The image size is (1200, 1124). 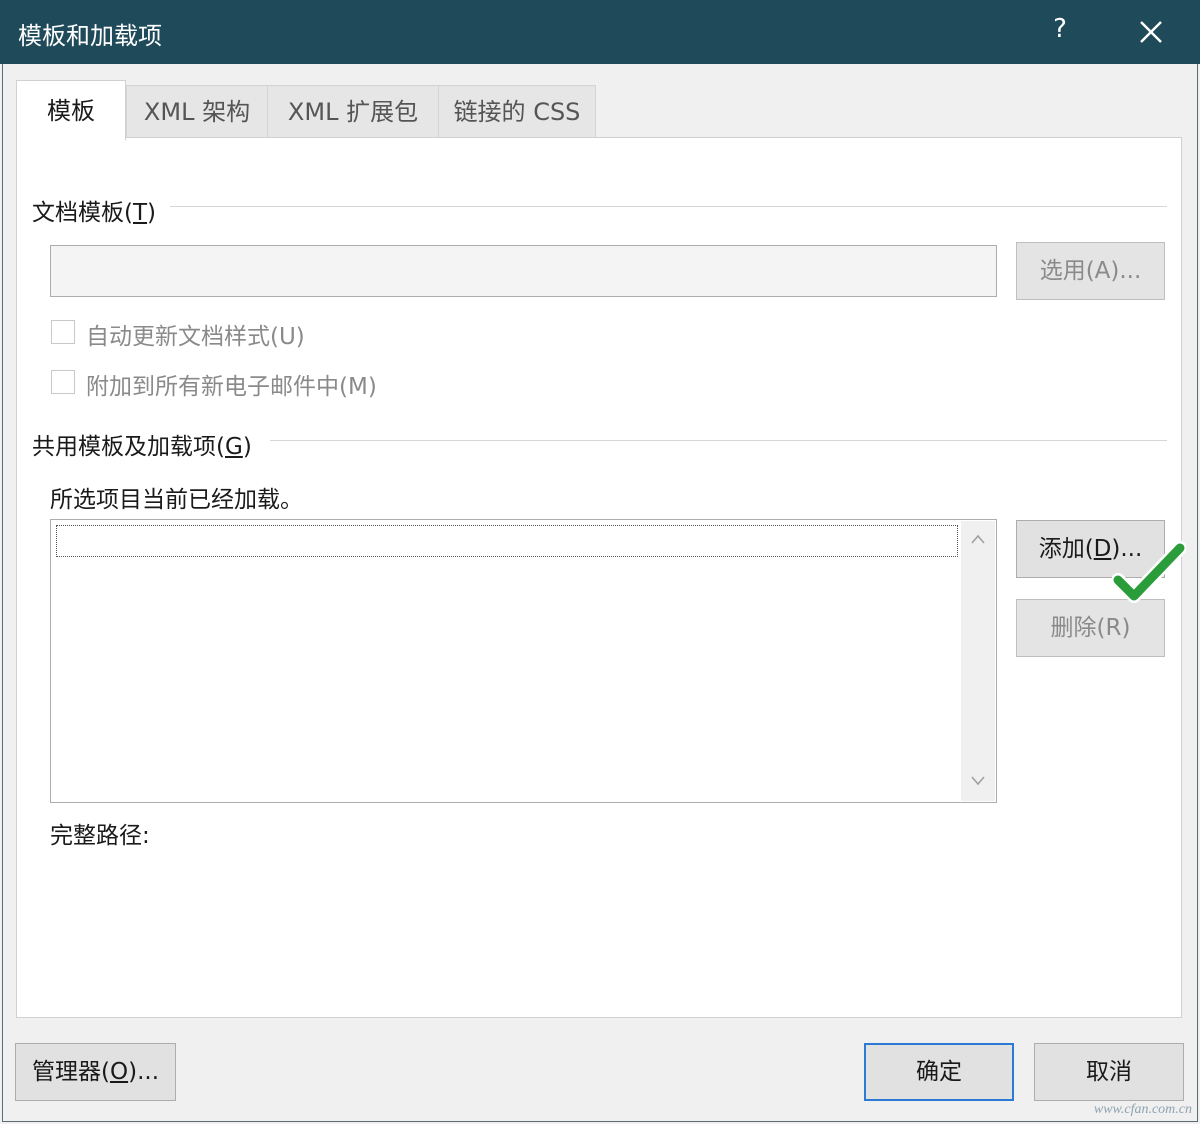 I want to click on document-template-label: 文档模板(T), so click(x=99, y=210).